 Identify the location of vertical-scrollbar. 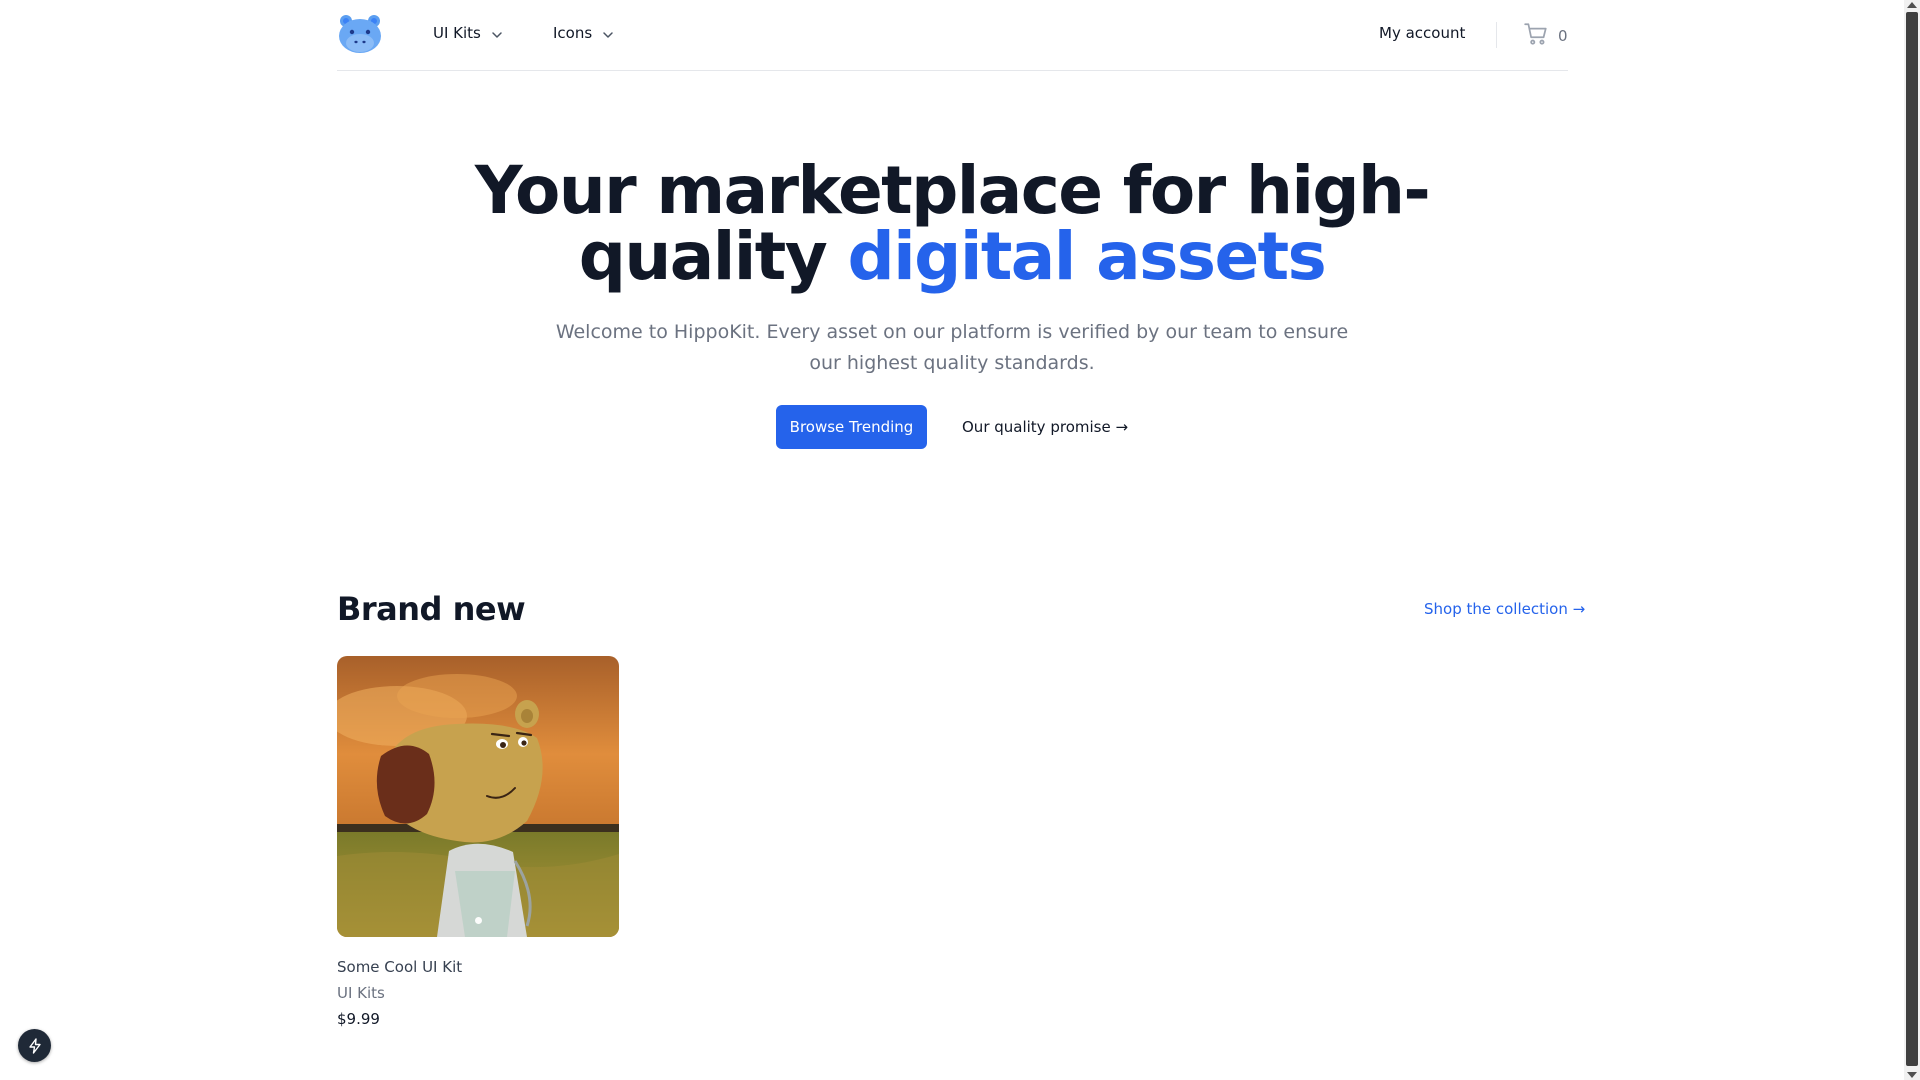
(1912, 540).